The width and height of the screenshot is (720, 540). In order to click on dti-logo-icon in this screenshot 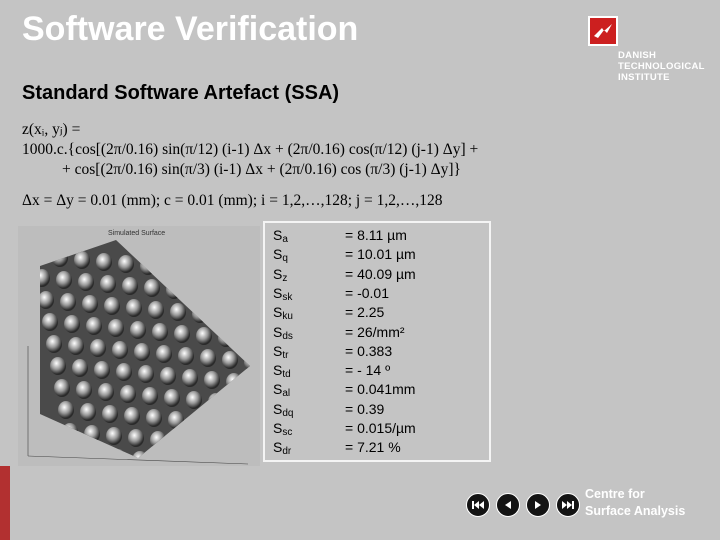, I will do `click(603, 31)`.